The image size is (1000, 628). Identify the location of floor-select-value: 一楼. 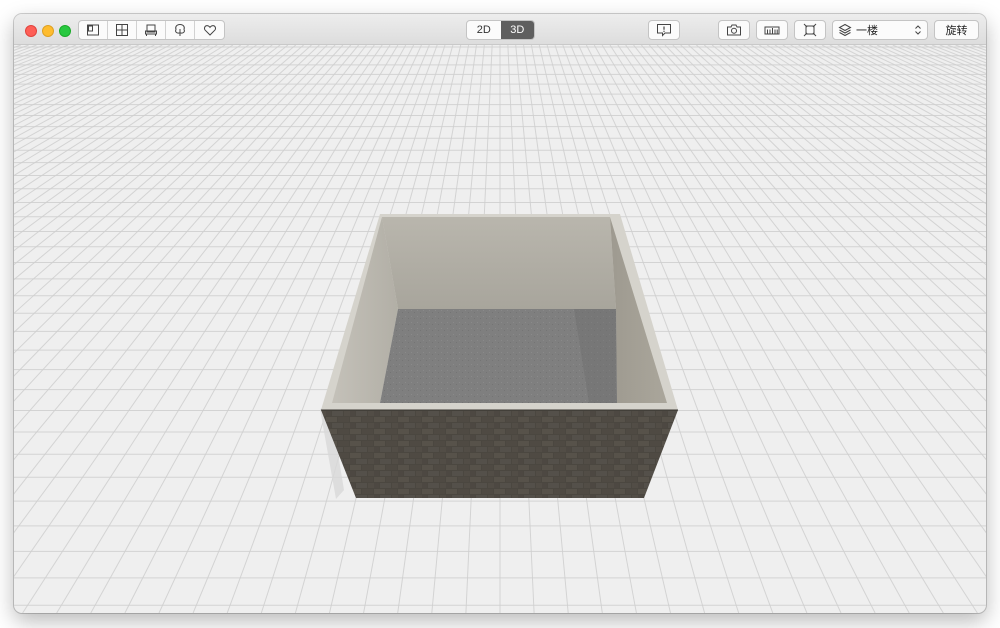
(867, 31).